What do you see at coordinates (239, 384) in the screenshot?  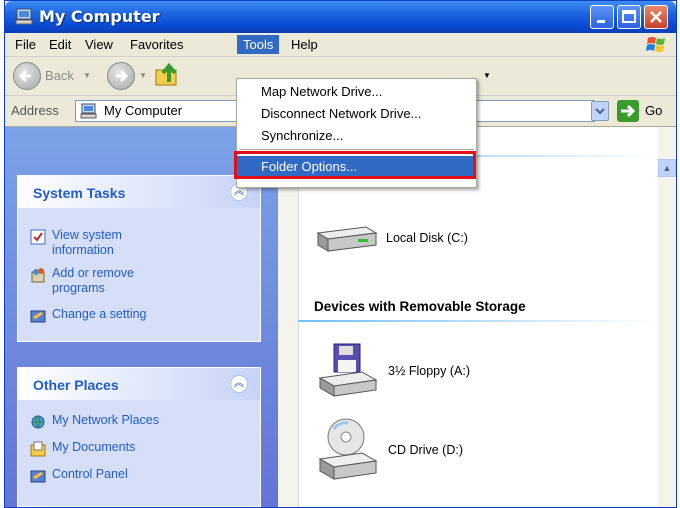 I see `collapse-chevron-icon: ︽` at bounding box center [239, 384].